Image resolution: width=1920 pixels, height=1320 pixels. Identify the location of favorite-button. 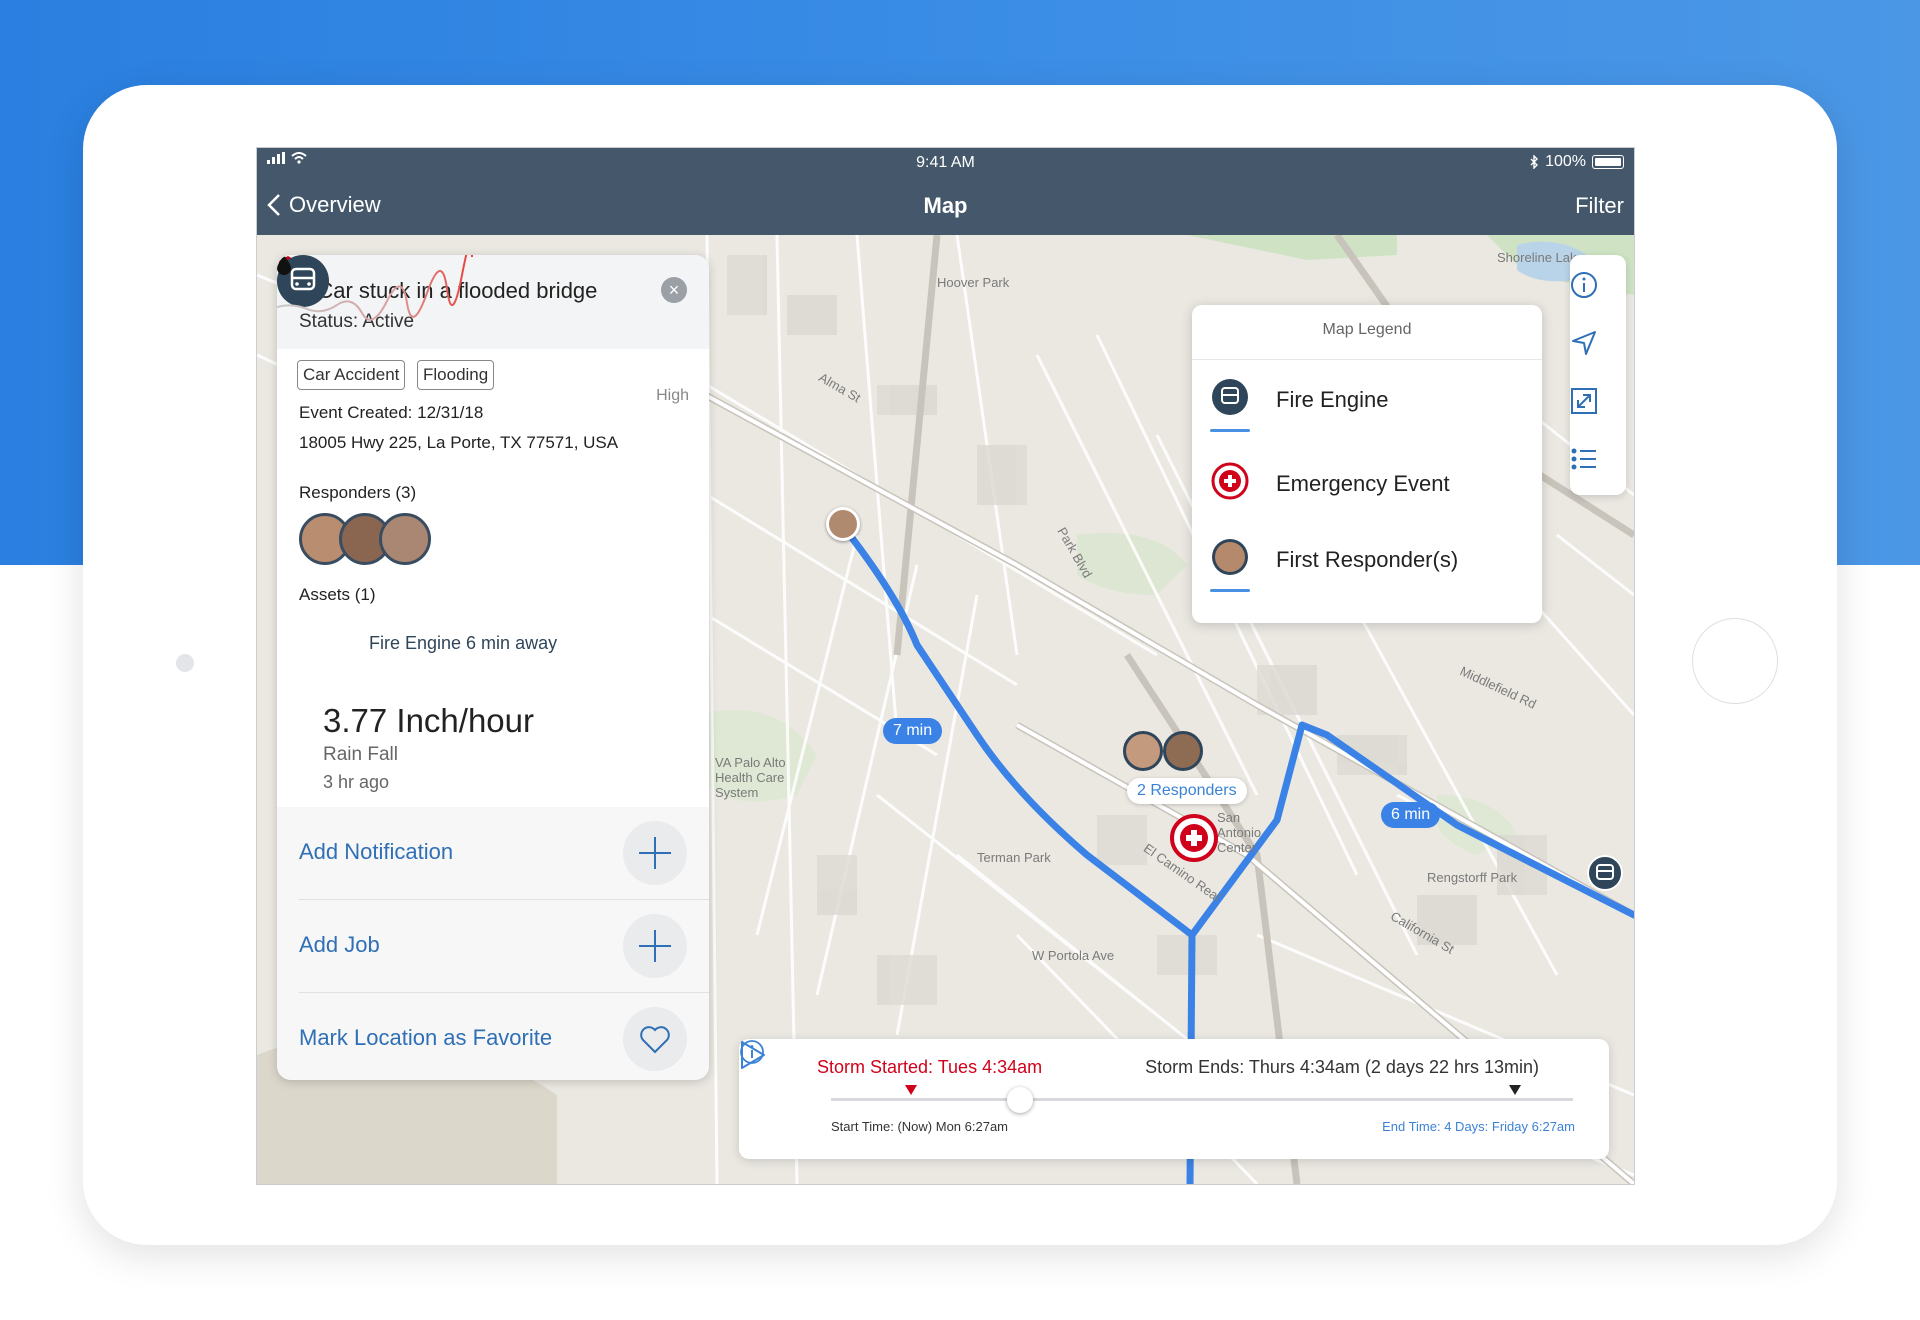
(655, 1039).